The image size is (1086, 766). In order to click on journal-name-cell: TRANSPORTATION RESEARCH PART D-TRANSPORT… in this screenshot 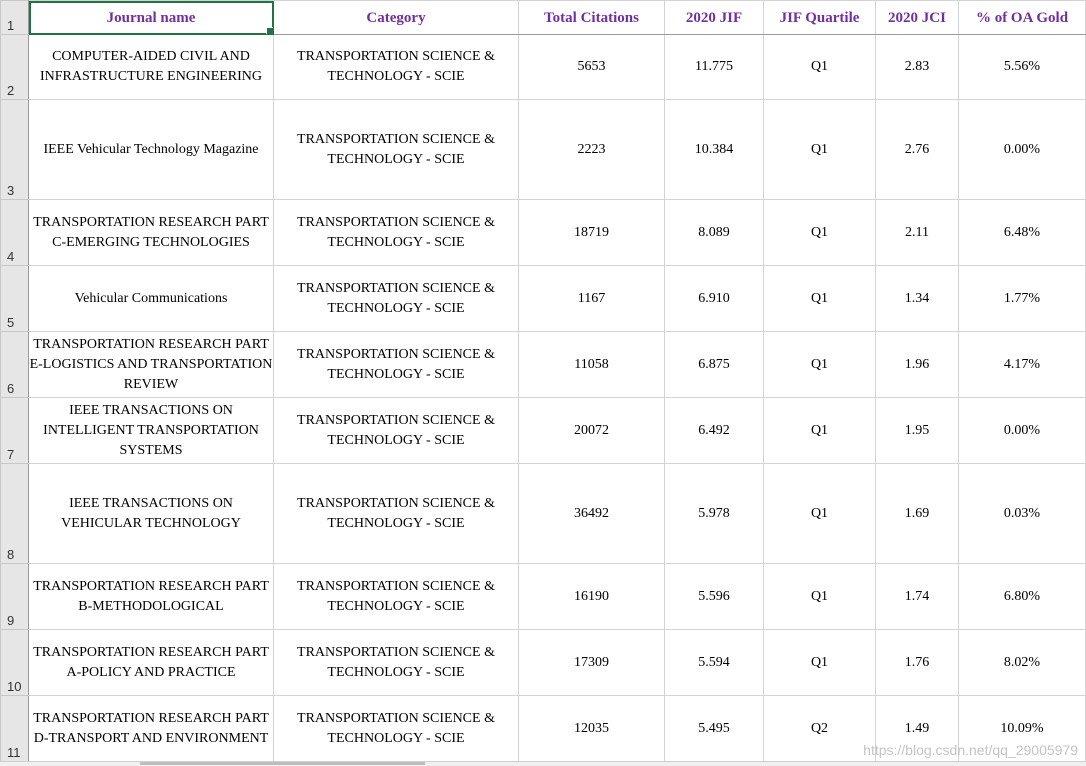, I will do `click(151, 728)`.